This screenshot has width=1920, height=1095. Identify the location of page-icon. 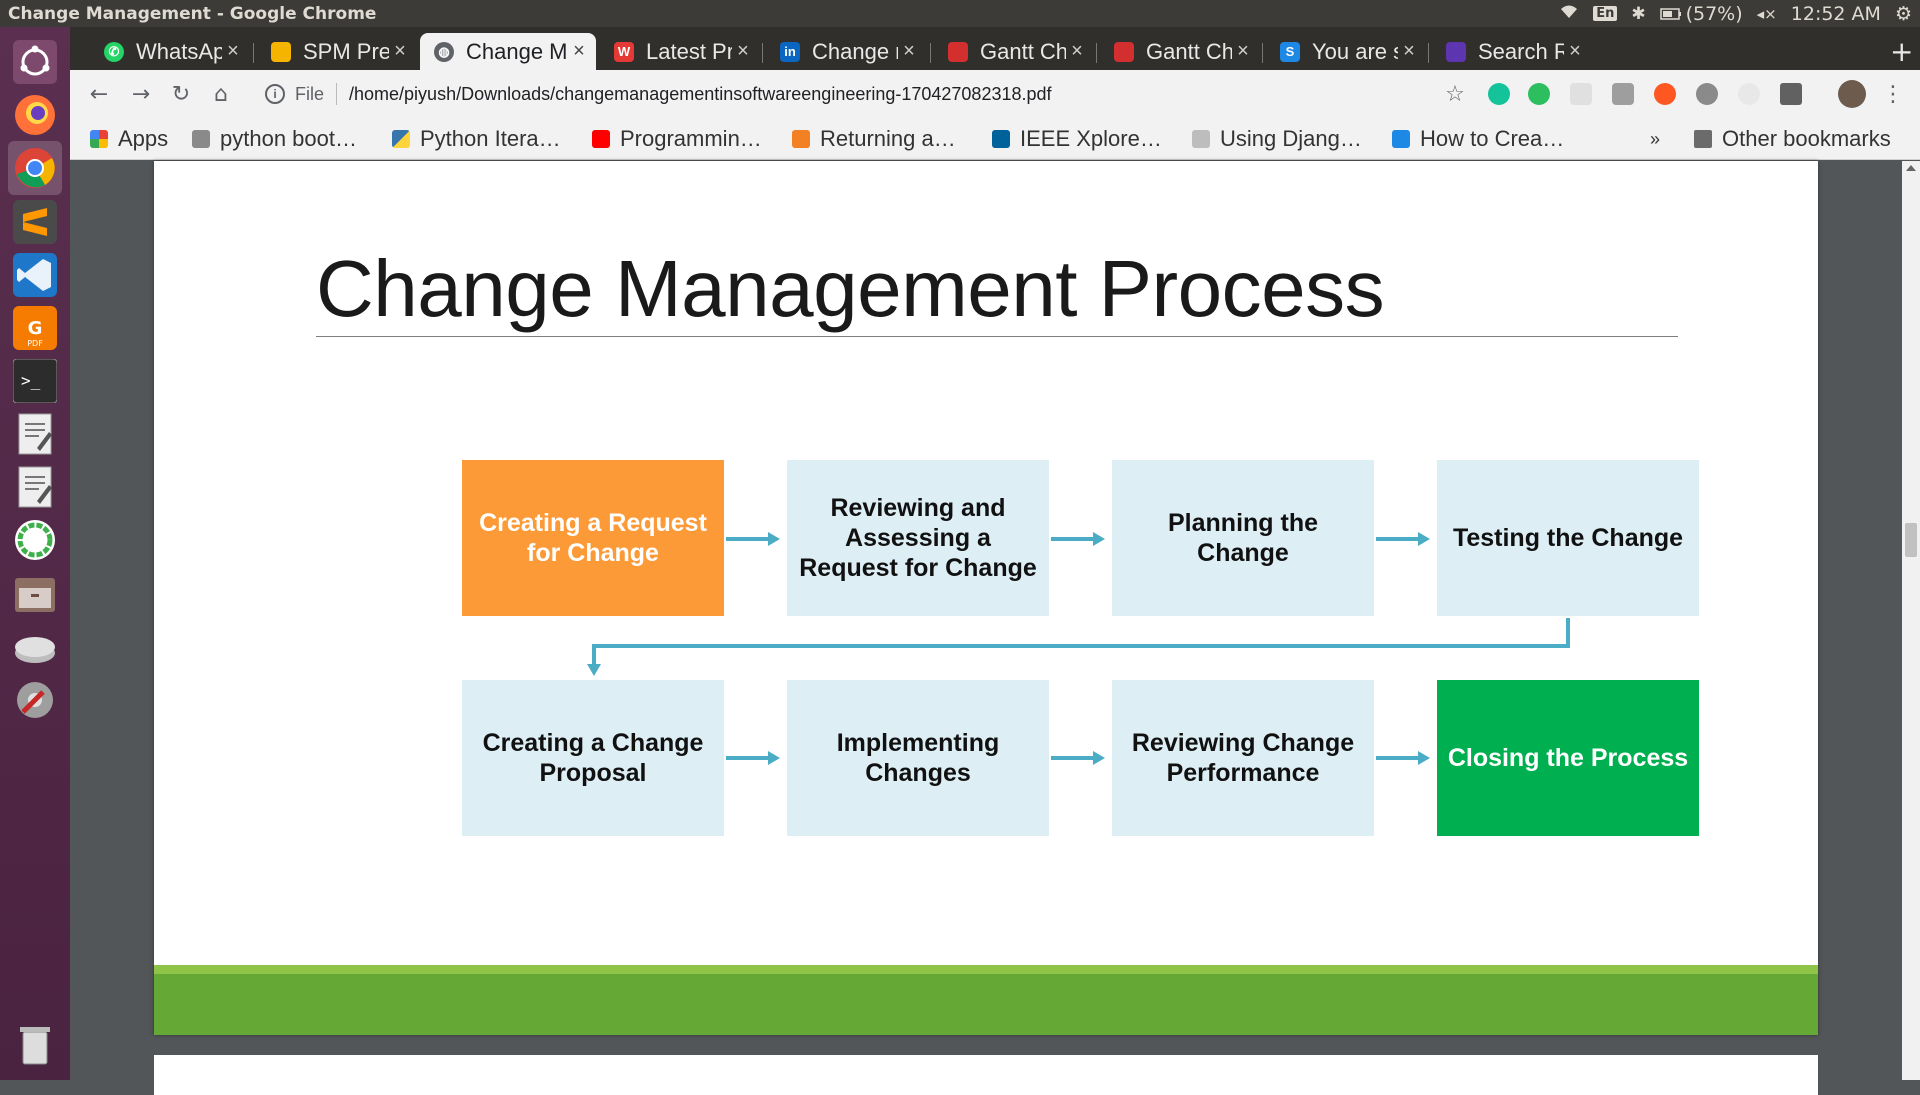
(1201, 139).